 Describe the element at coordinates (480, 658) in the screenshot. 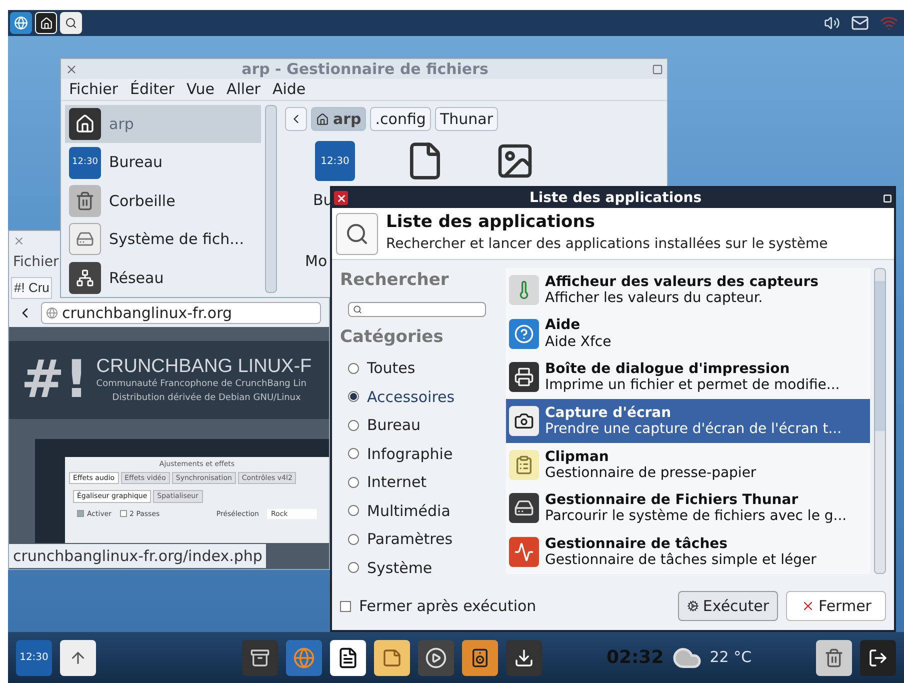

I see `speaker-icon` at that location.